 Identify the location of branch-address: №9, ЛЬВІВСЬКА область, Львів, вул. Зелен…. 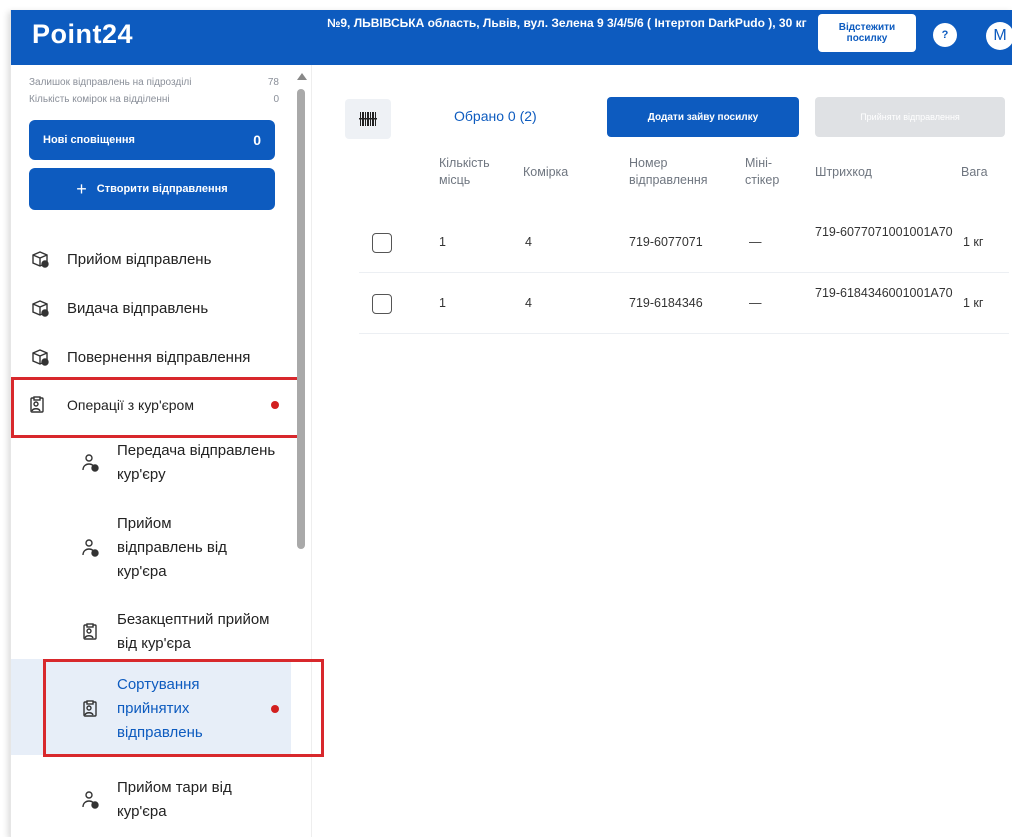
(567, 23).